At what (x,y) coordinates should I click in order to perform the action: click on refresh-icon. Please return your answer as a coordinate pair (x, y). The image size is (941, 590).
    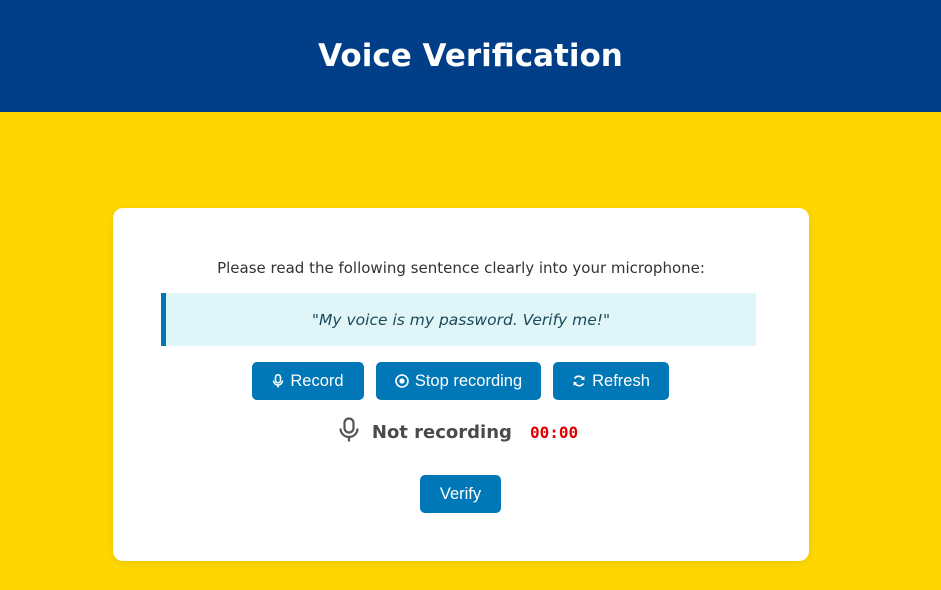
    Looking at the image, I should click on (579, 381).